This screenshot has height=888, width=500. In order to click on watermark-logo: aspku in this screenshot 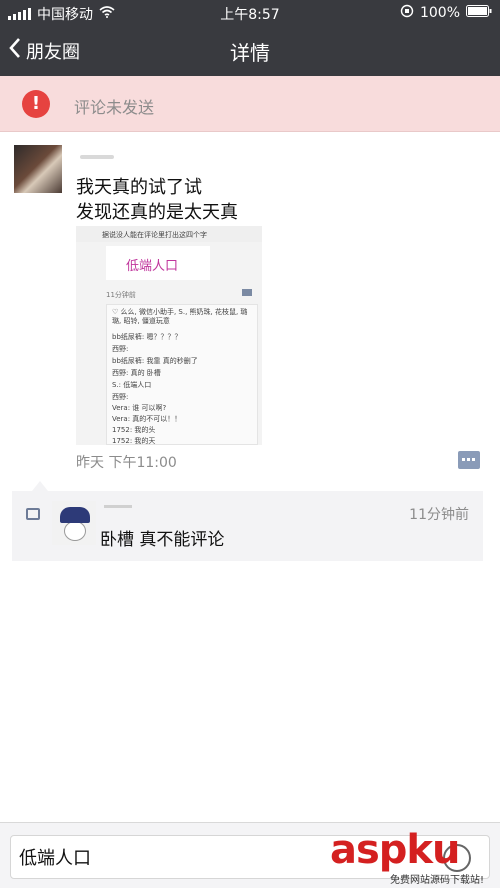, I will do `click(395, 850)`.